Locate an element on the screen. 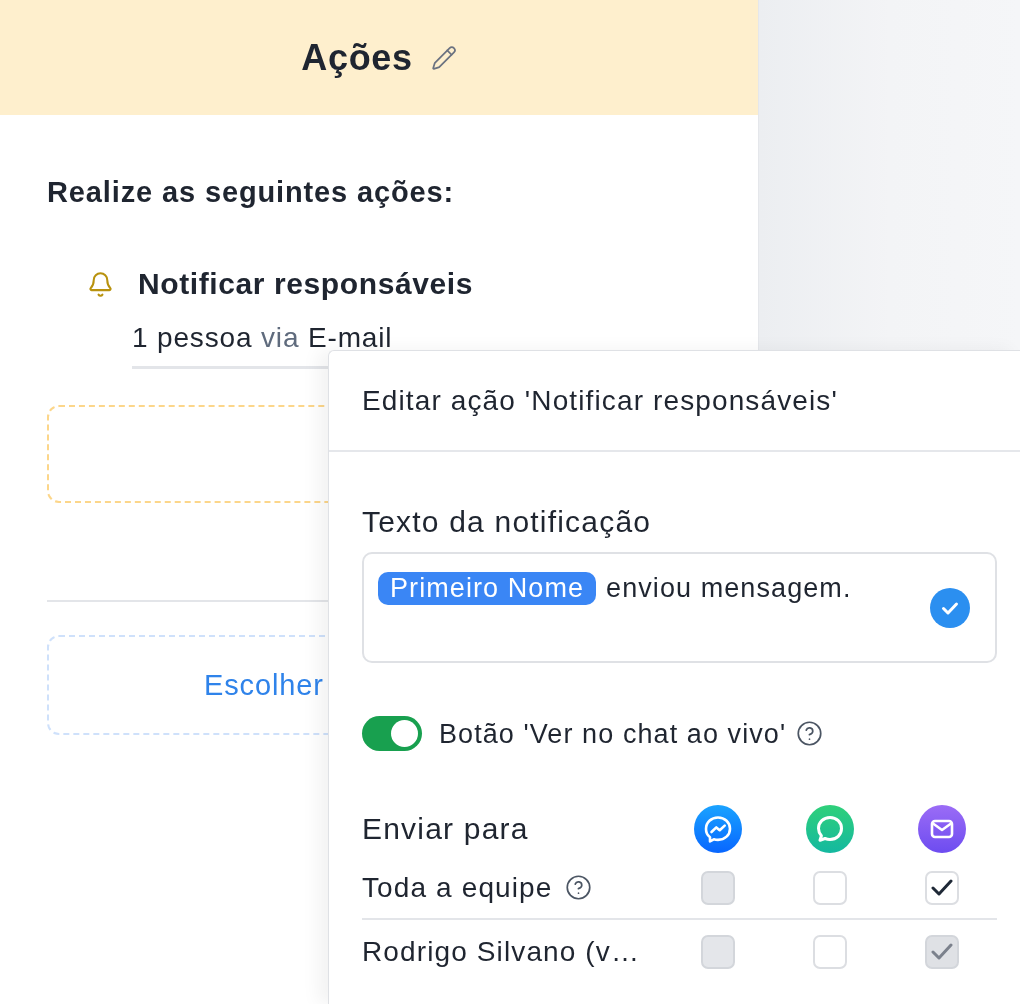  variable-tag: Primeiro Nome is located at coordinates (487, 588).